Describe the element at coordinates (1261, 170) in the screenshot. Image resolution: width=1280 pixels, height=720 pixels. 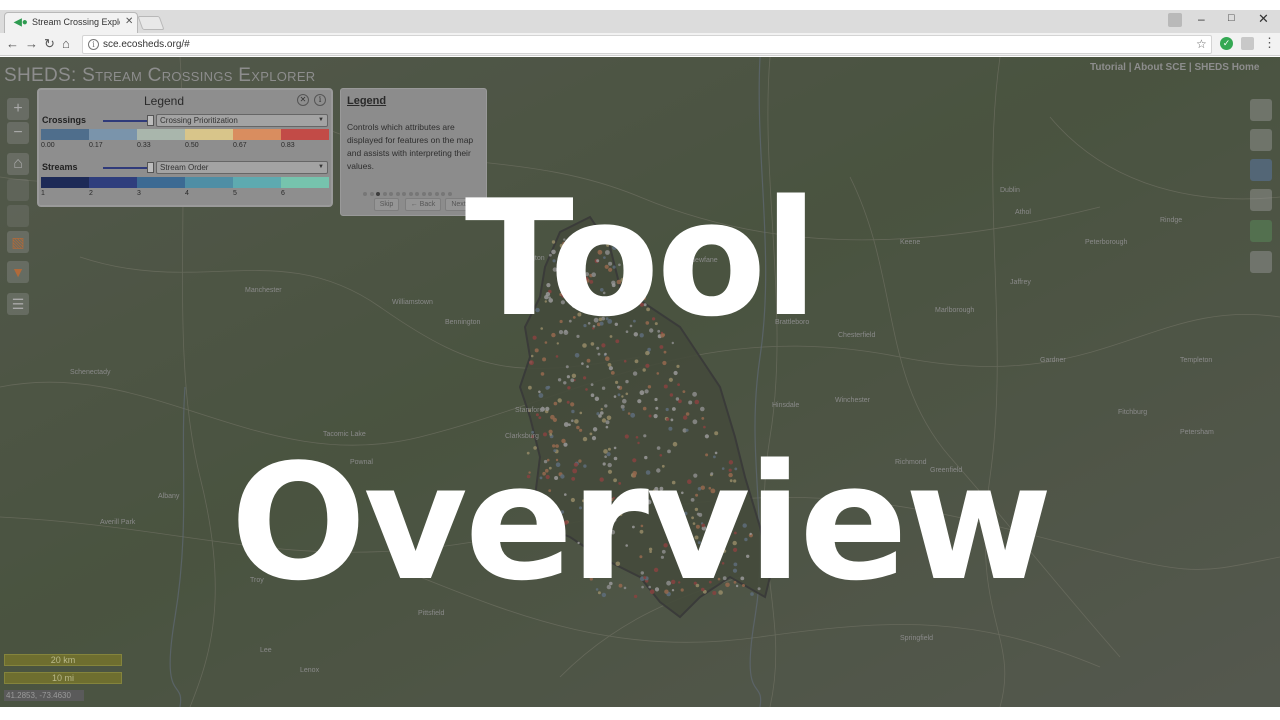
I see `checklist-button` at that location.